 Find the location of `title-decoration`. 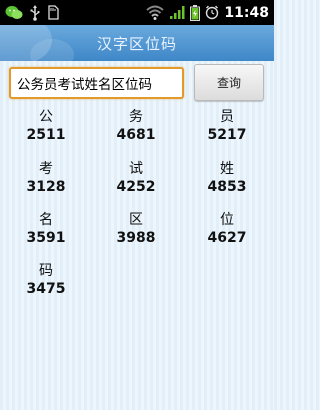

title-decoration is located at coordinates (52, 50).